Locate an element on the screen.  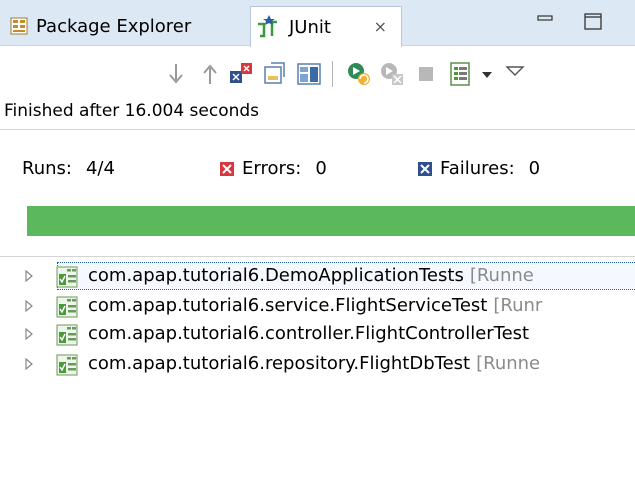
status-message: Finished after 16.004 seconds is located at coordinates (132, 111).